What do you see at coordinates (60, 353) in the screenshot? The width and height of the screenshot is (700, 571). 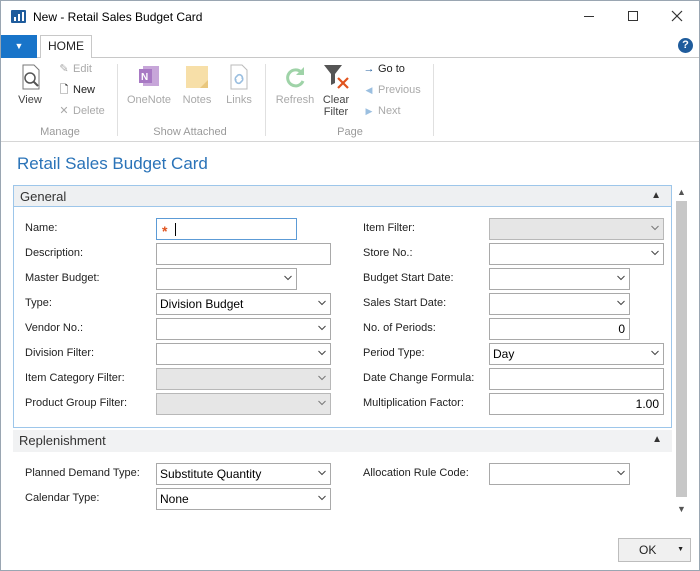 I see `division-filter-label: Division Filter:` at bounding box center [60, 353].